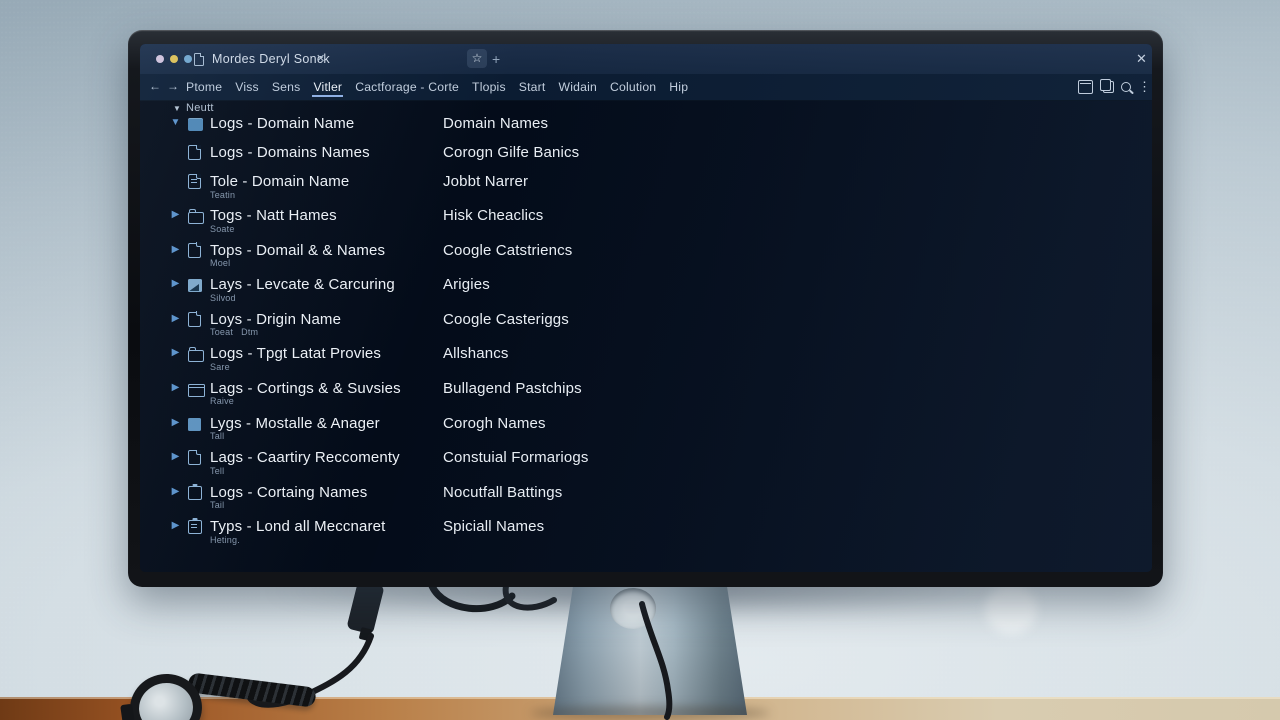 This screenshot has height=720, width=1280. I want to click on more-menu-icon: ⋮, so click(1144, 86).